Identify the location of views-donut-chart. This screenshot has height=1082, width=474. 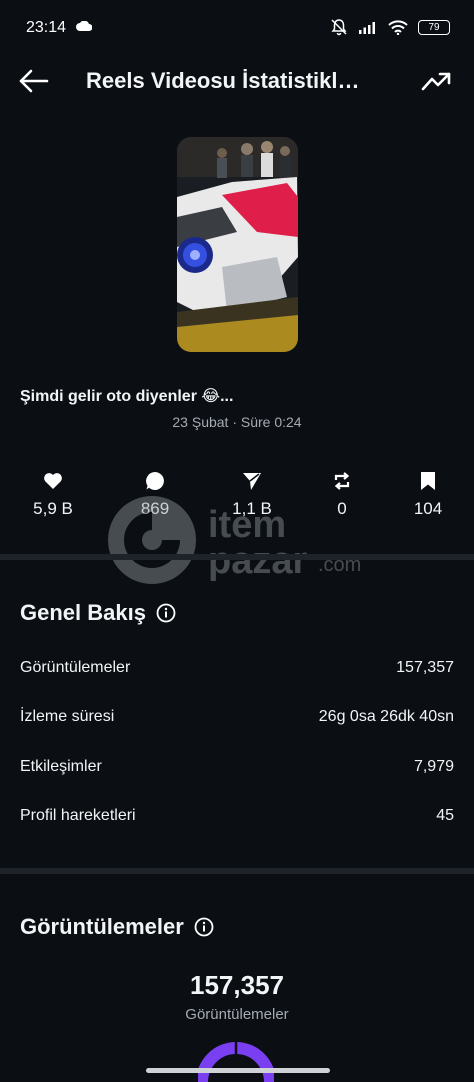
(236, 1062).